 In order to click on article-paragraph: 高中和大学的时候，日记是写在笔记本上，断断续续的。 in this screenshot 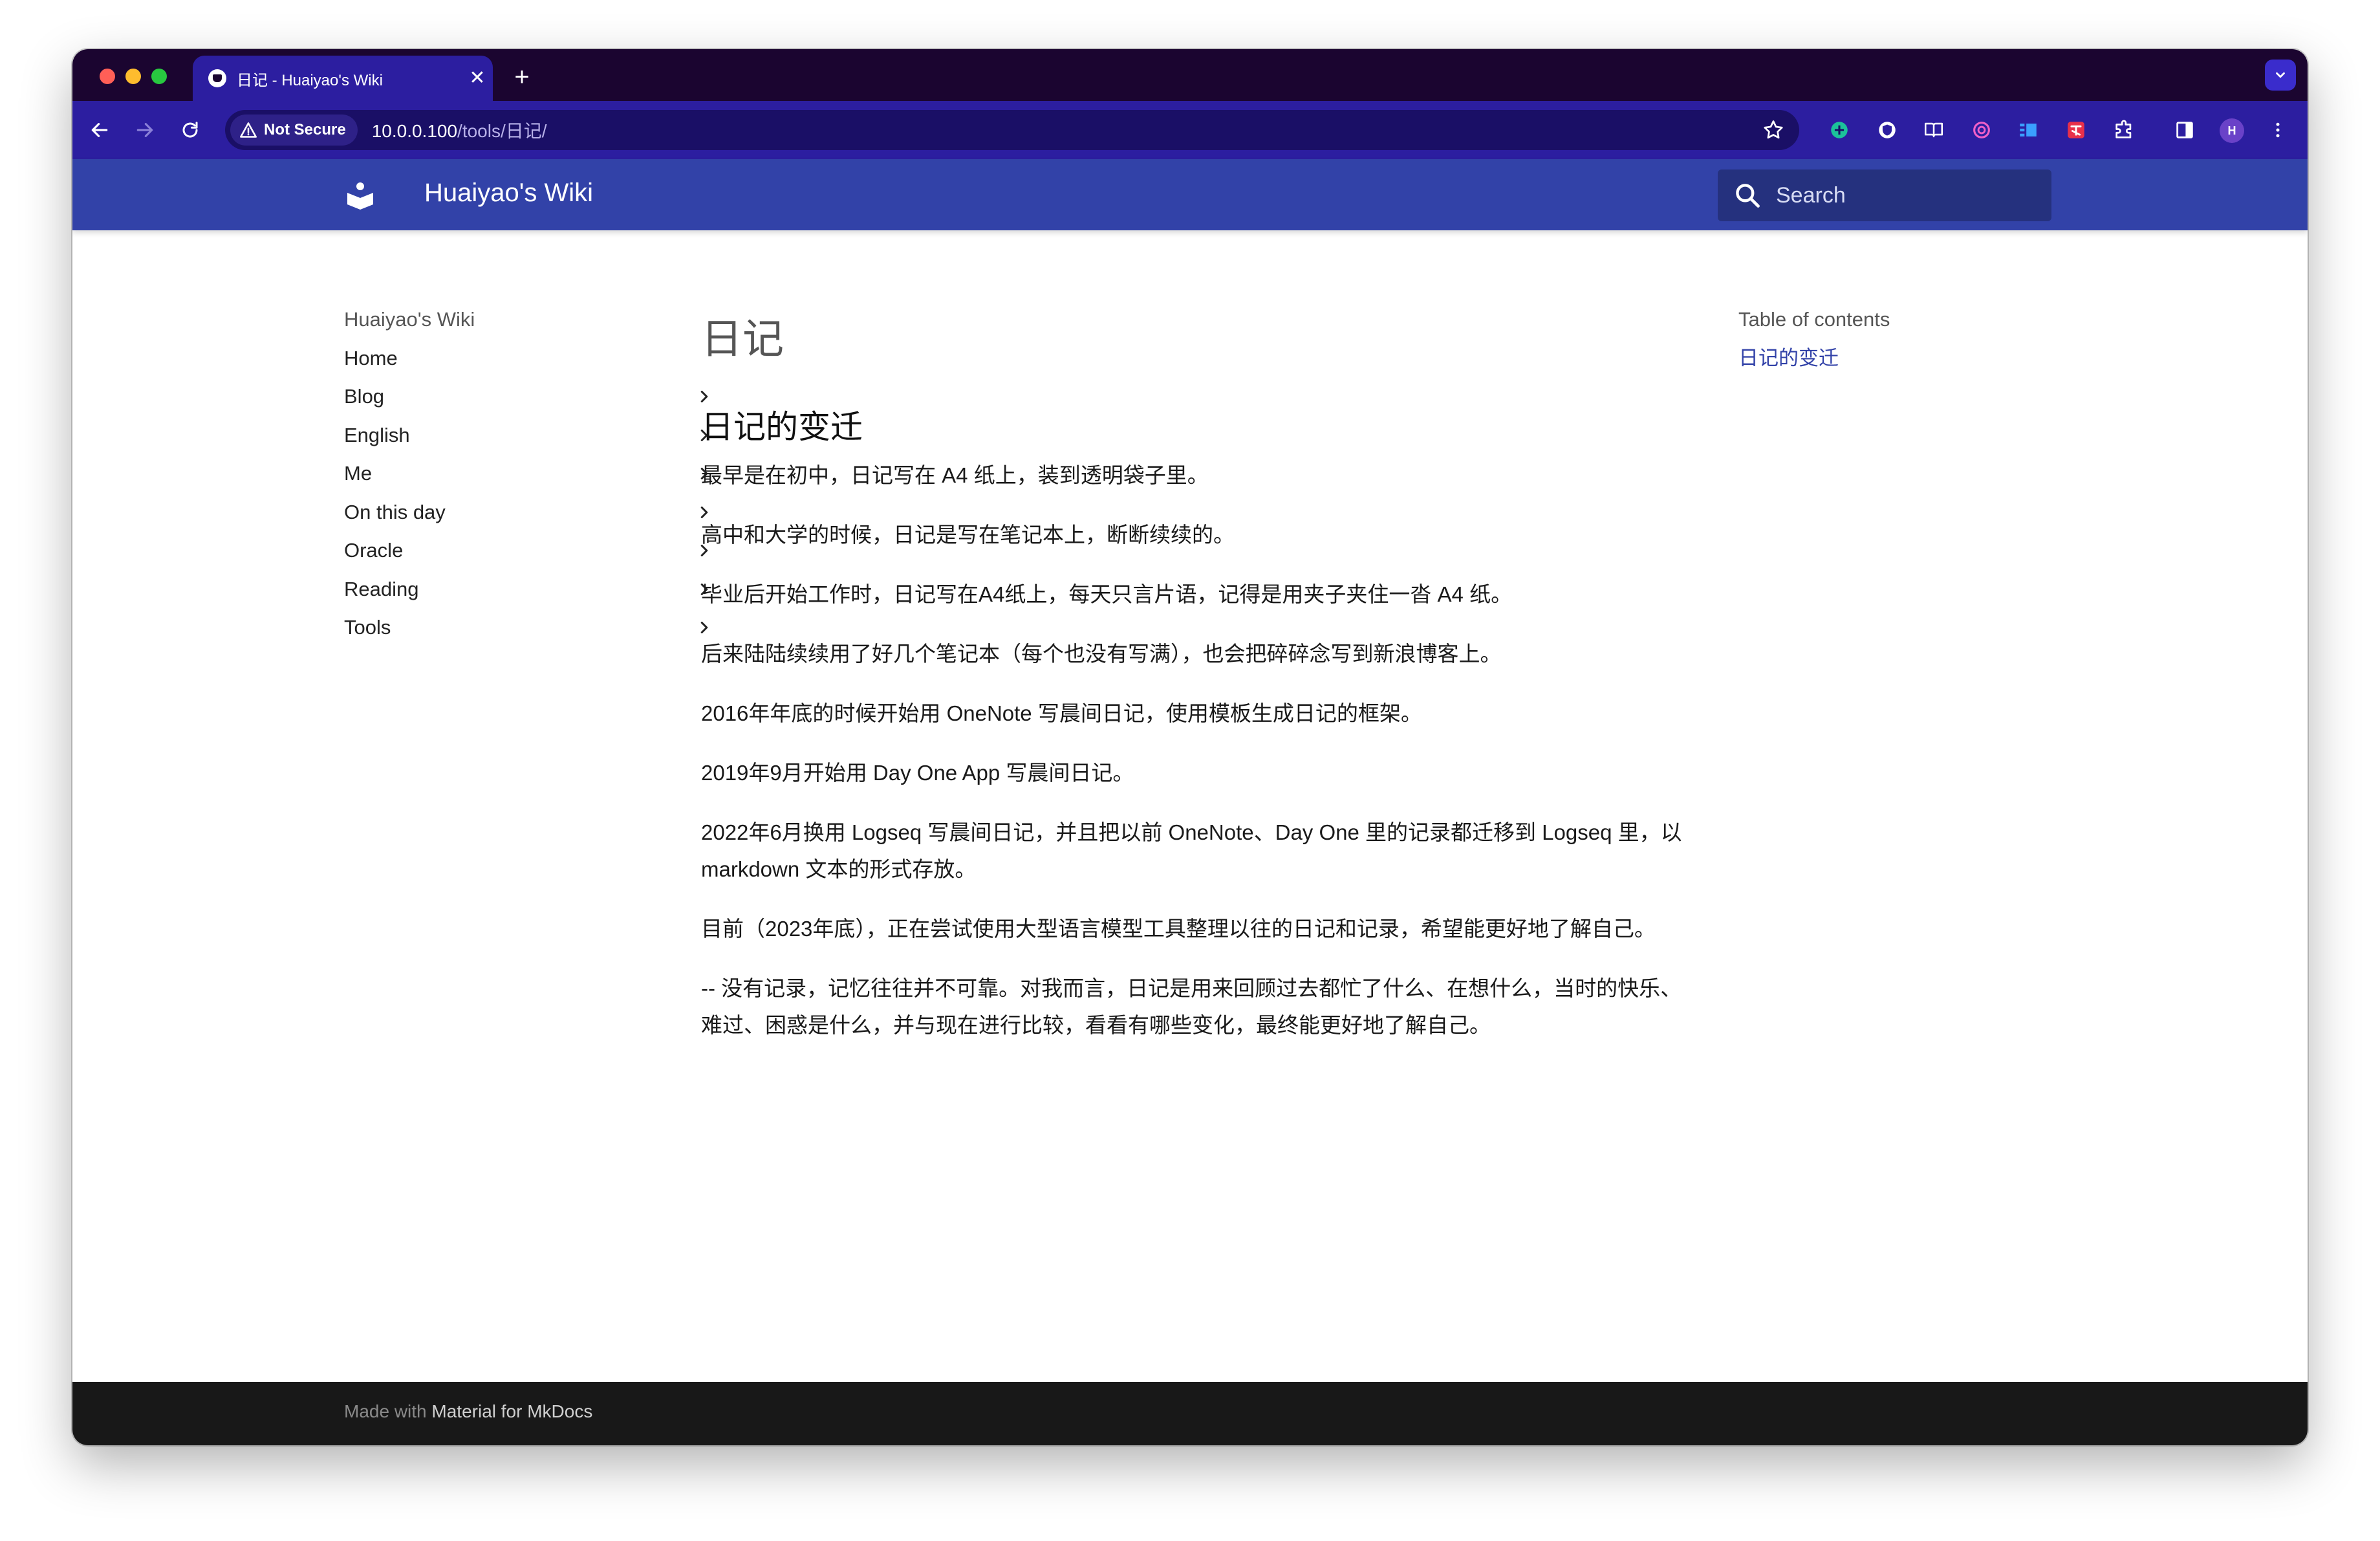, I will do `click(968, 535)`.